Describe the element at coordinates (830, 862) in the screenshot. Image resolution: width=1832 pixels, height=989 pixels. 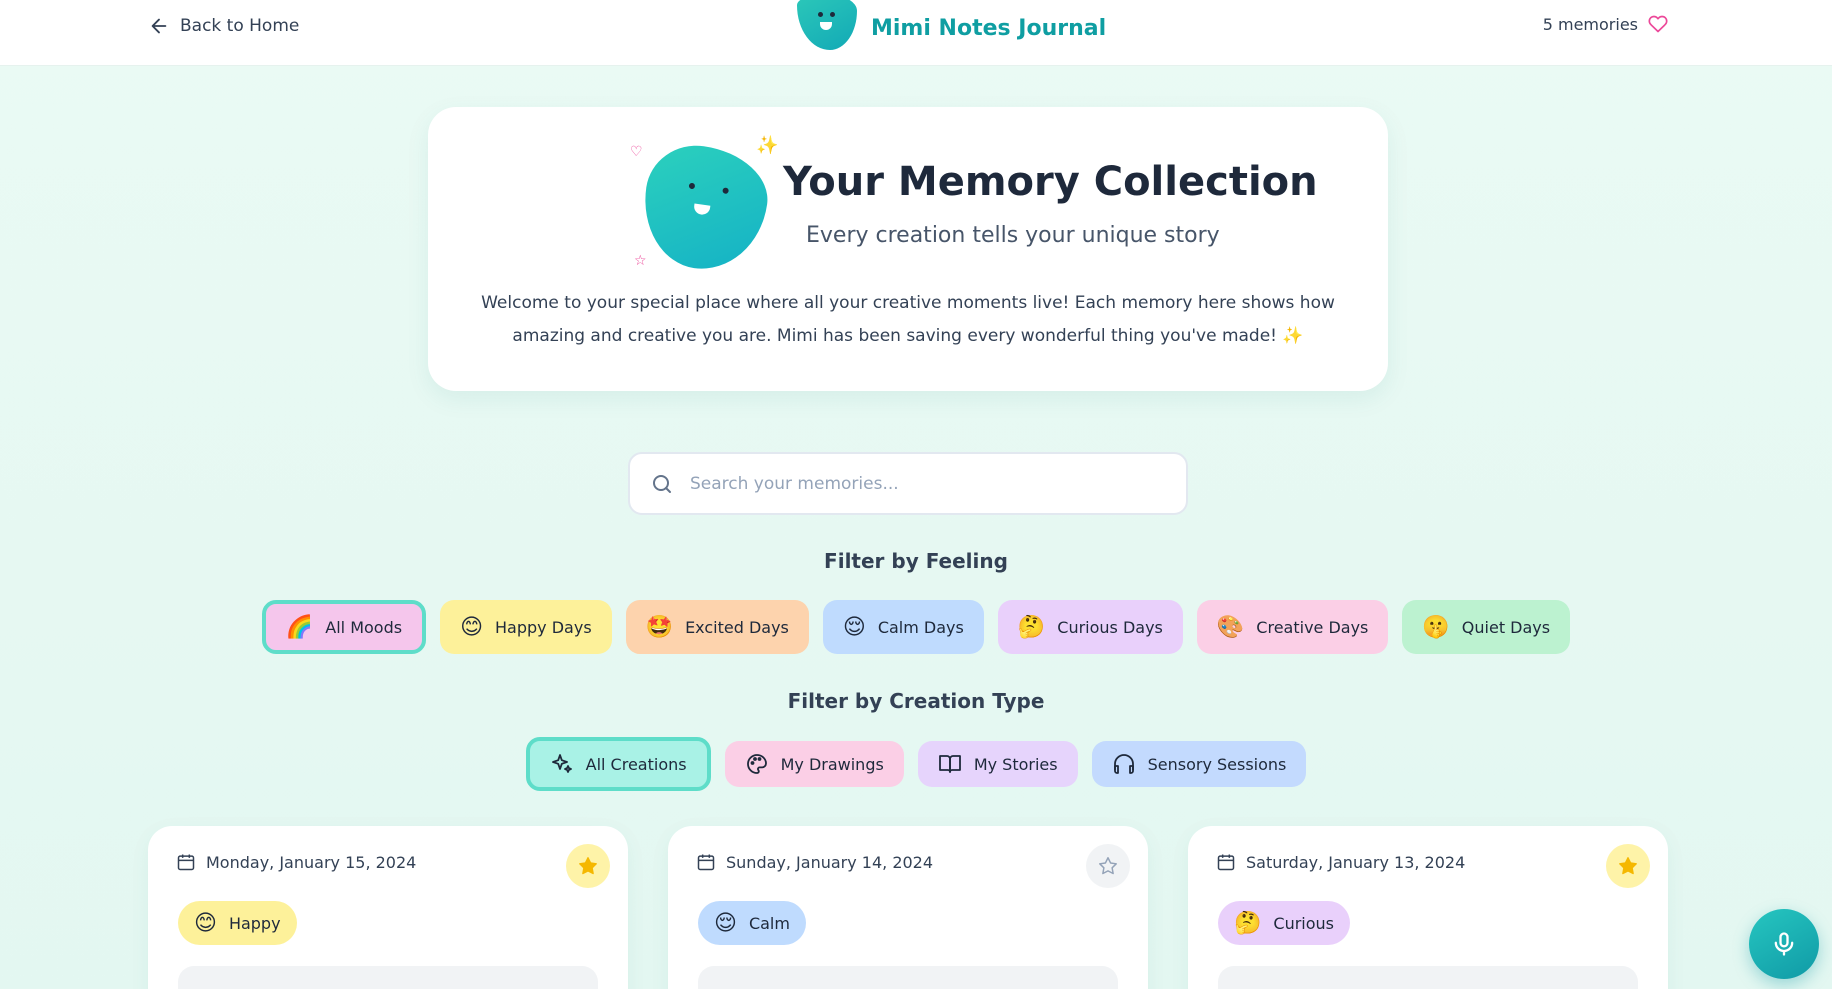
I see `card-date-label: Sunday, January 14, 2024` at that location.